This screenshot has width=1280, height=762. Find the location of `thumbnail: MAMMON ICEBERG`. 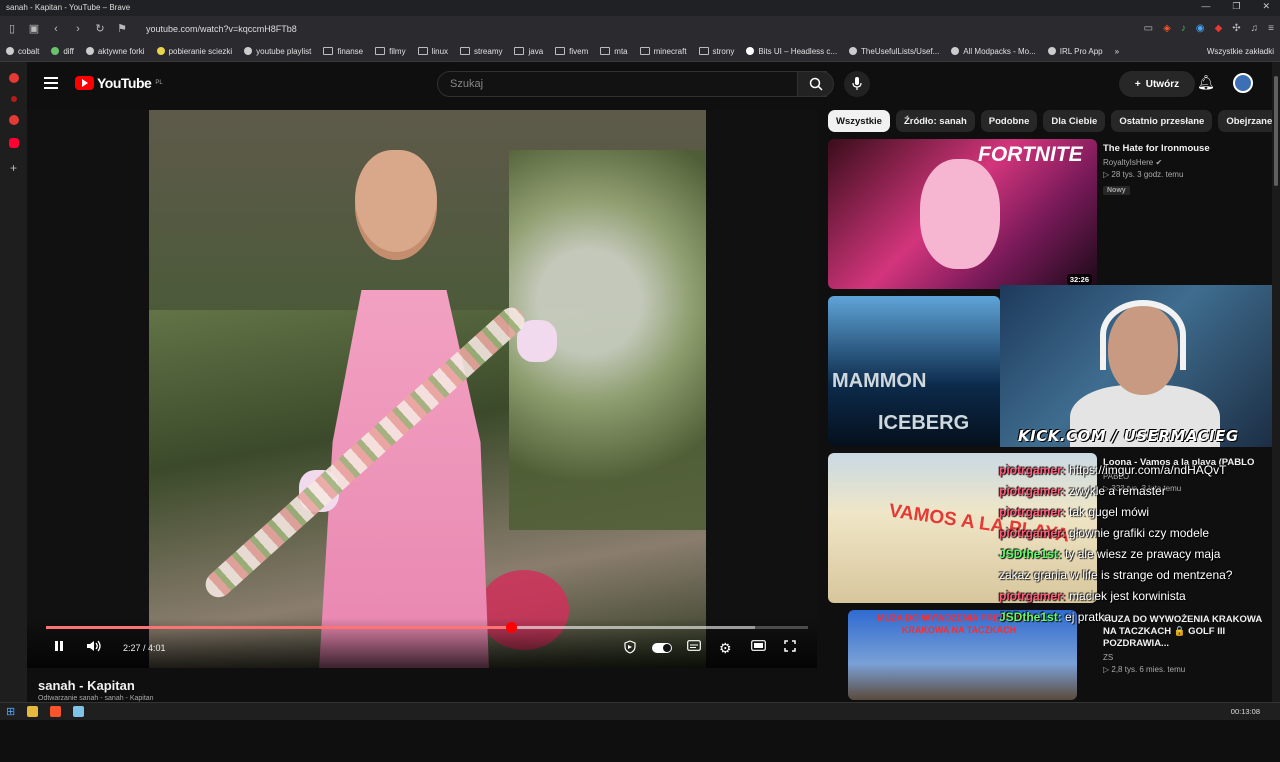

thumbnail: MAMMON ICEBERG is located at coordinates (914, 371).